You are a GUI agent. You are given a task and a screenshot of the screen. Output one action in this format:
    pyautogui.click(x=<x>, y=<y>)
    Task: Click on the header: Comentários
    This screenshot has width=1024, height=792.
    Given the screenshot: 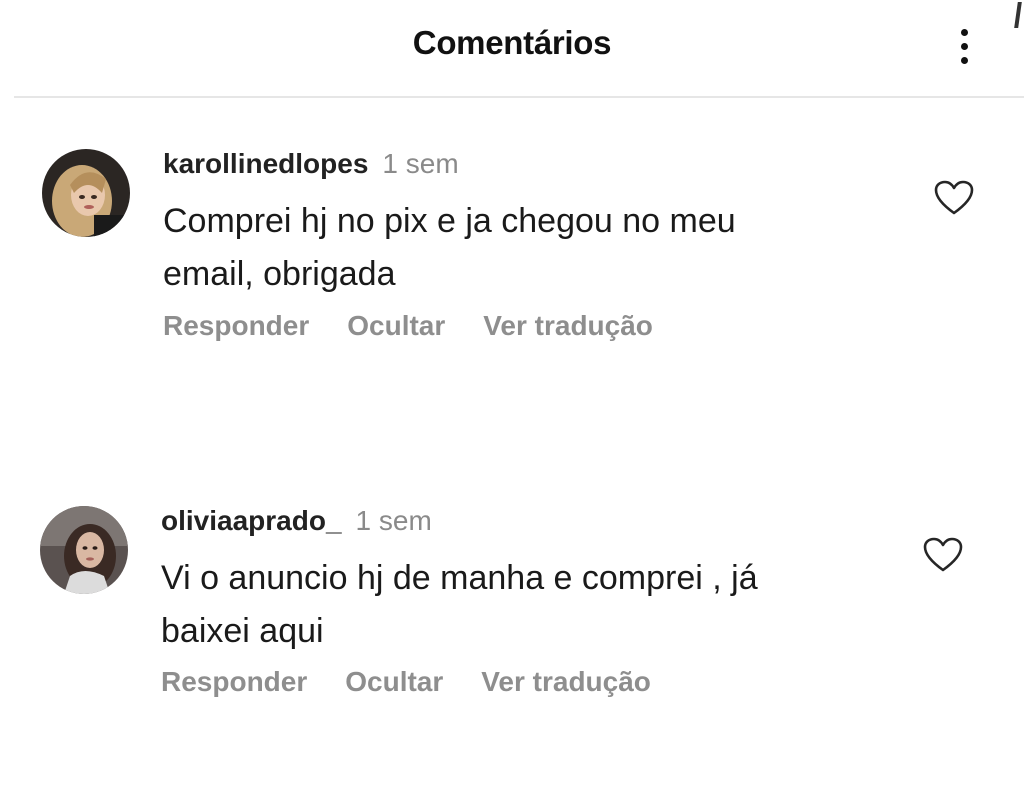 What is the action you would take?
    pyautogui.click(x=512, y=48)
    